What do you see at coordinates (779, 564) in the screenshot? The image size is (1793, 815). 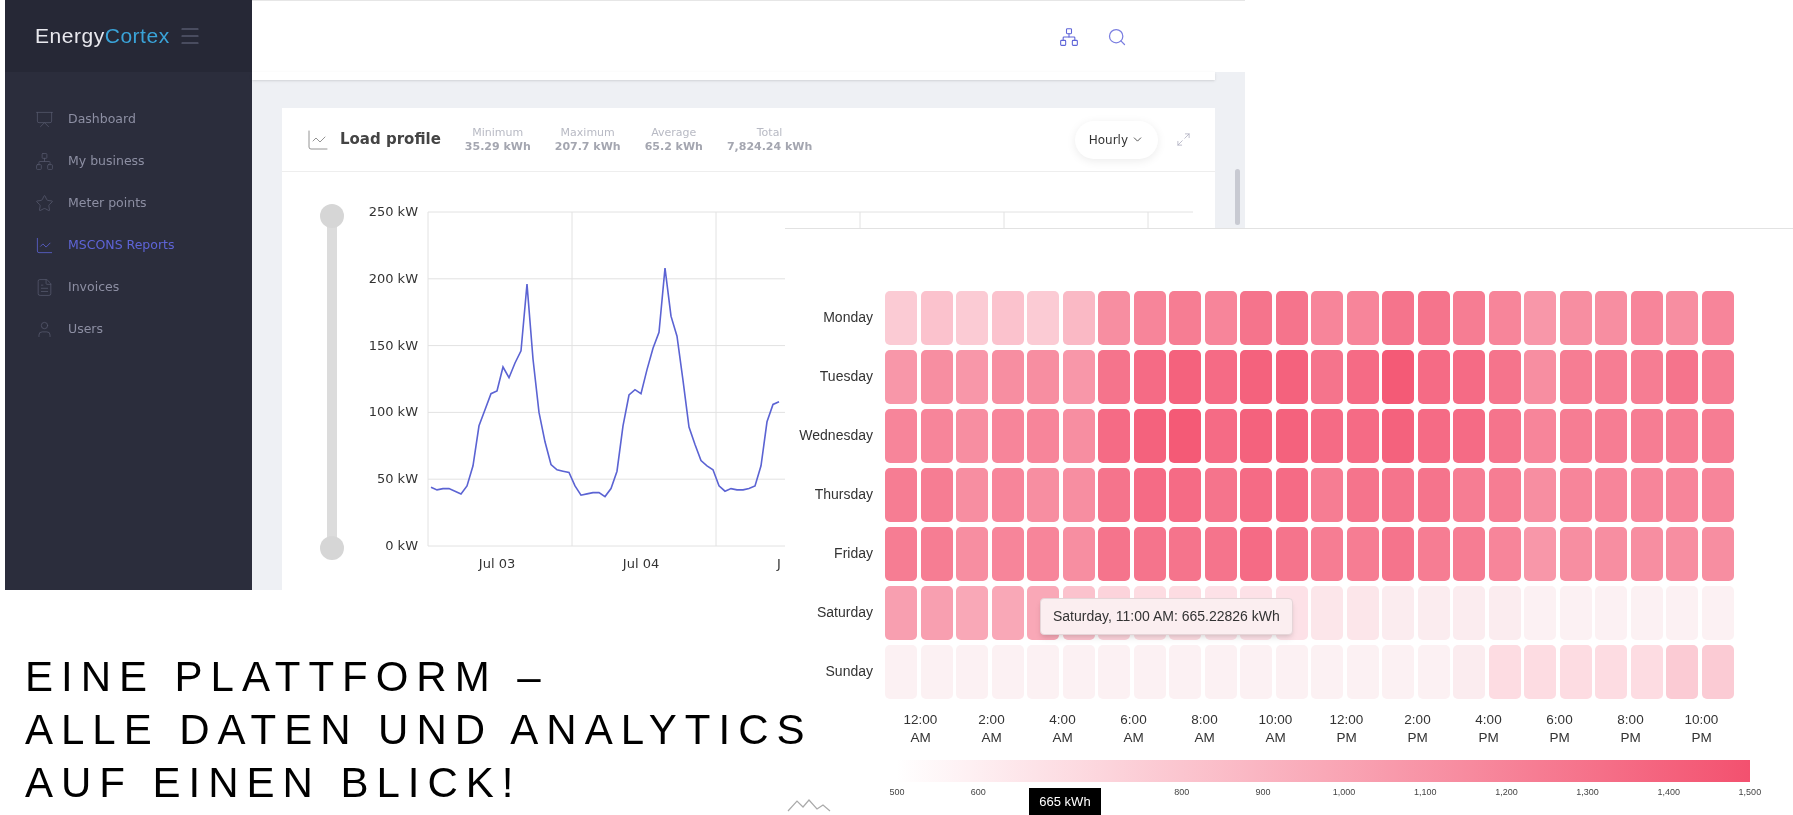 I see `axis-label: J` at bounding box center [779, 564].